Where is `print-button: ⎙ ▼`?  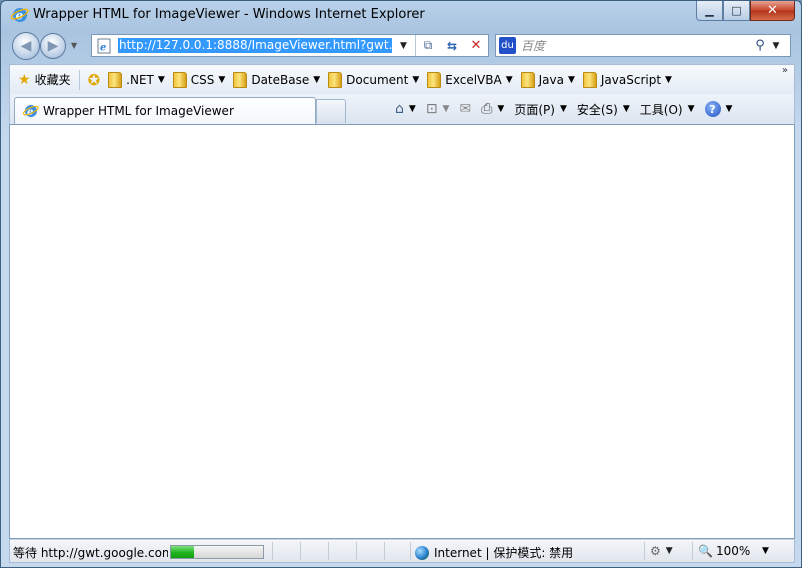 print-button: ⎙ ▼ is located at coordinates (492, 109).